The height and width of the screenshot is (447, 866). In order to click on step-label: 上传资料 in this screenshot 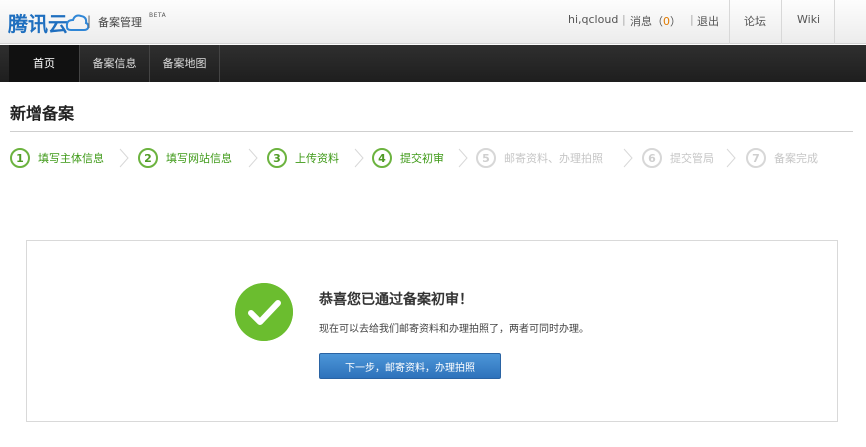, I will do `click(317, 158)`.